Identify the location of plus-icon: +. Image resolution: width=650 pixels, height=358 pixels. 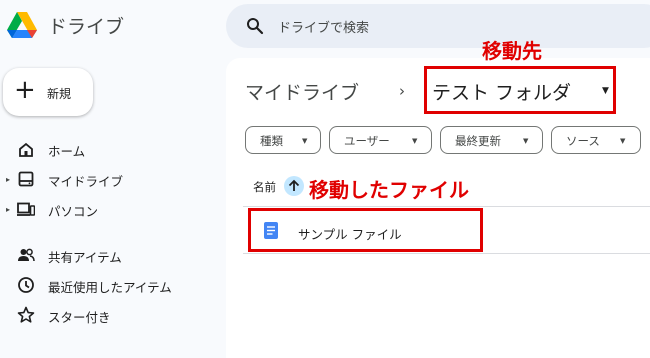
(25, 90).